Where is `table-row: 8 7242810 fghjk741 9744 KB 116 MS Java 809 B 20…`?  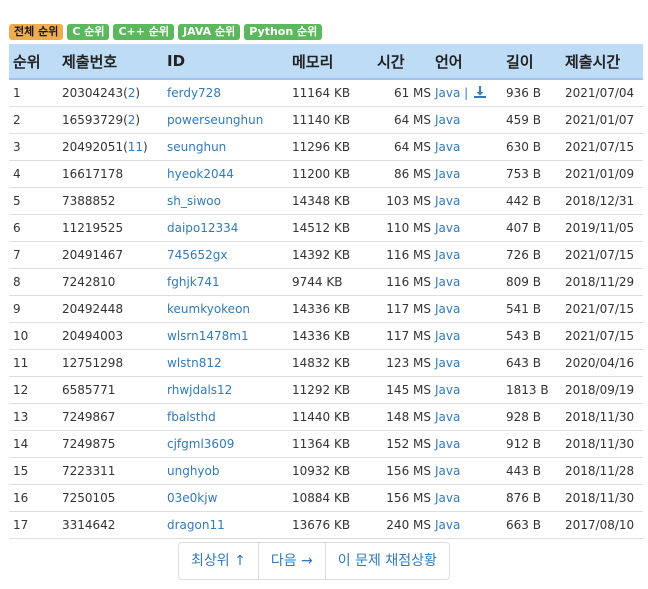 table-row: 8 7242810 fghjk741 9744 KB 116 MS Java 809 B 20… is located at coordinates (326, 282).